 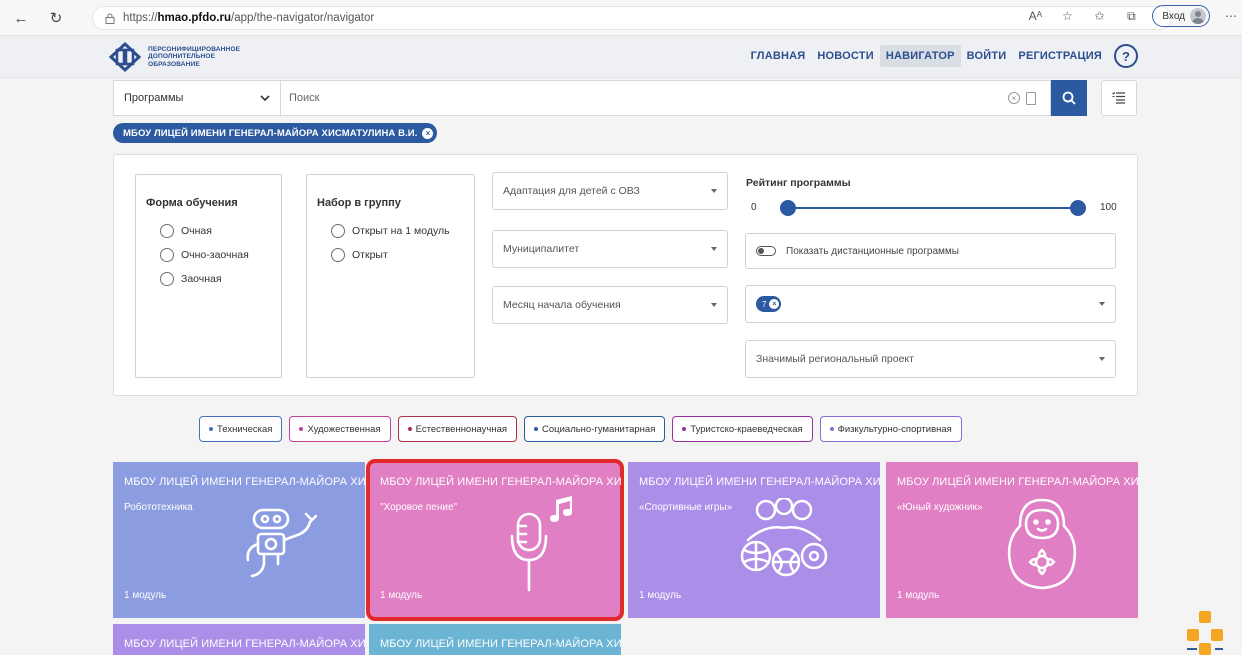 I want to click on help-button: ?, so click(x=1126, y=56).